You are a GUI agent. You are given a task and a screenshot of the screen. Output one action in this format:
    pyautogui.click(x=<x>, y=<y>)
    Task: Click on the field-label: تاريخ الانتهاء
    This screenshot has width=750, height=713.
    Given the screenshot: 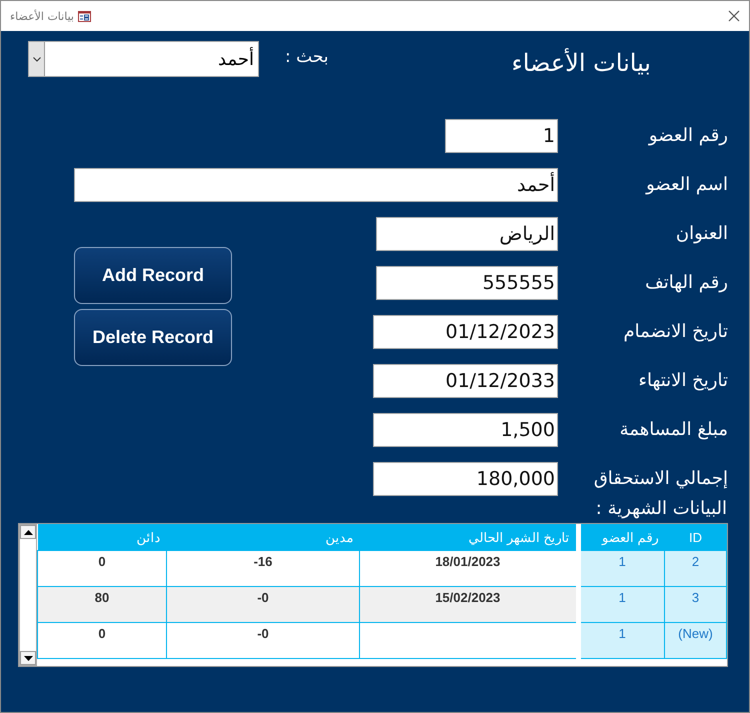 What is the action you would take?
    pyautogui.click(x=683, y=381)
    